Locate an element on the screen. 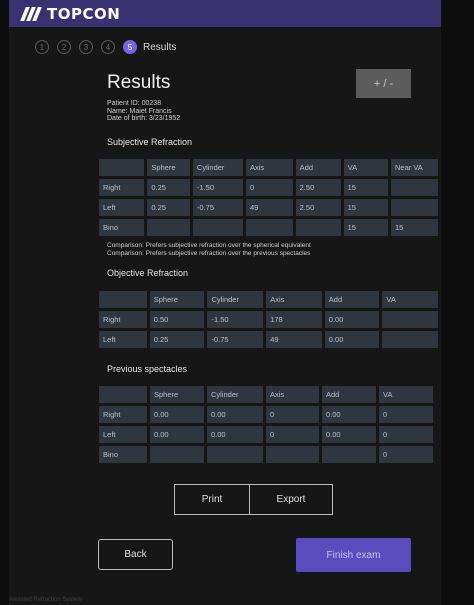 Image resolution: width=474 pixels, height=605 pixels. step-indicator: 1 2 3 4 5 Results is located at coordinates (105, 47).